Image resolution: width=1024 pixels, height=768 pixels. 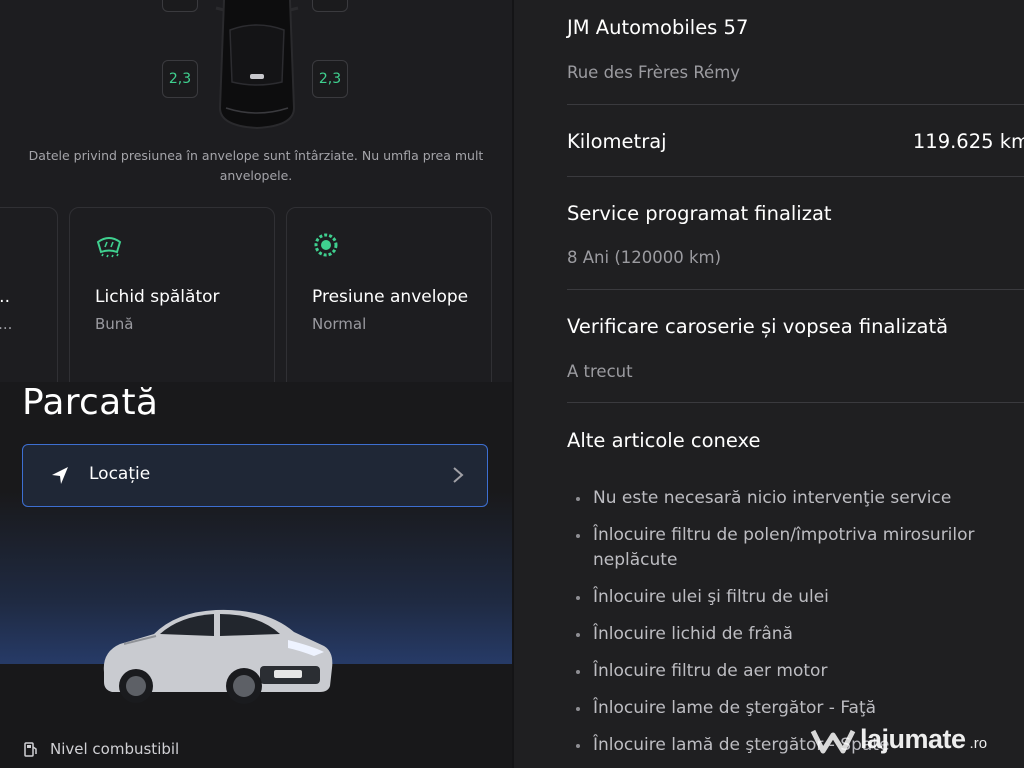 What do you see at coordinates (180, 79) in the screenshot?
I see `tire-rear-left-pressure: 2,3` at bounding box center [180, 79].